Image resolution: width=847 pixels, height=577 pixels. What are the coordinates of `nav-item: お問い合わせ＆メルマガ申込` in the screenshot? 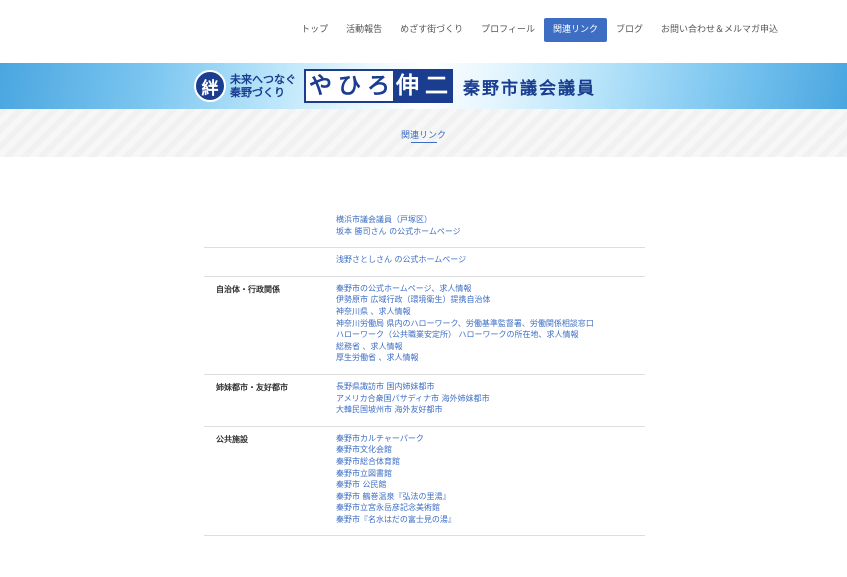 It's located at (719, 30).